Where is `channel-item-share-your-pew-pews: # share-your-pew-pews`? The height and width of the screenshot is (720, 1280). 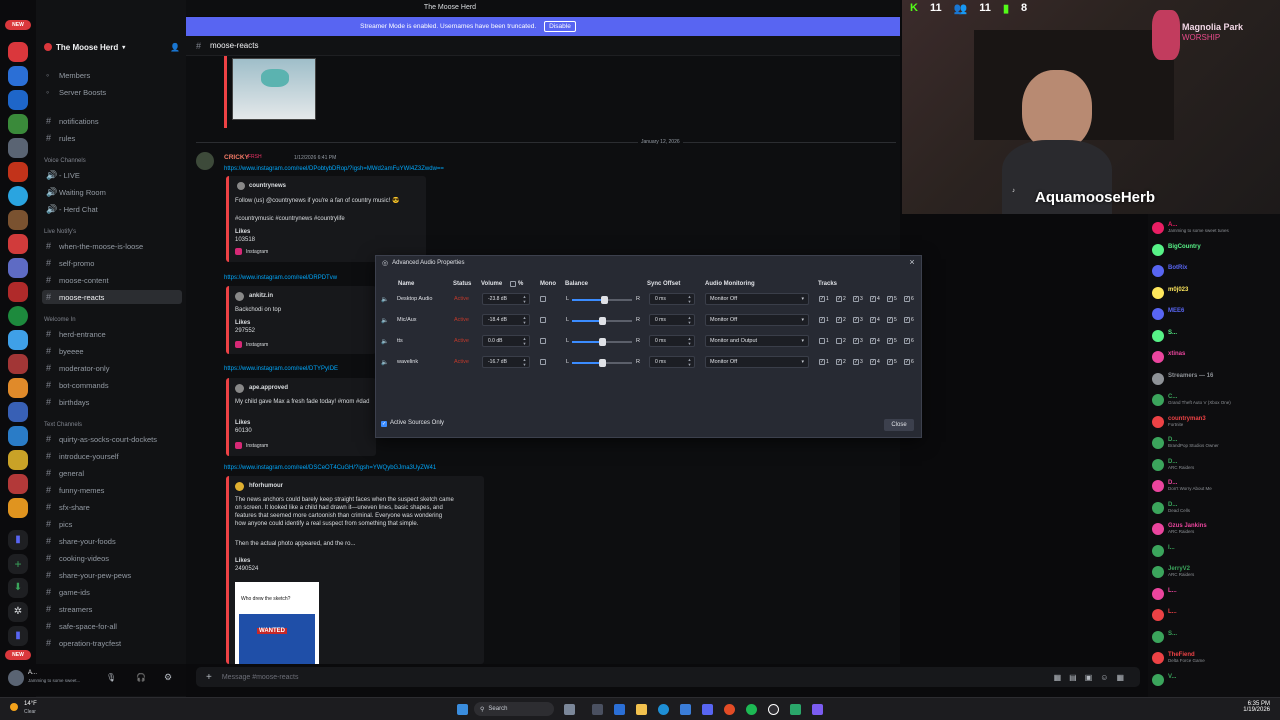 channel-item-share-your-pew-pews: # share-your-pew-pews is located at coordinates (112, 575).